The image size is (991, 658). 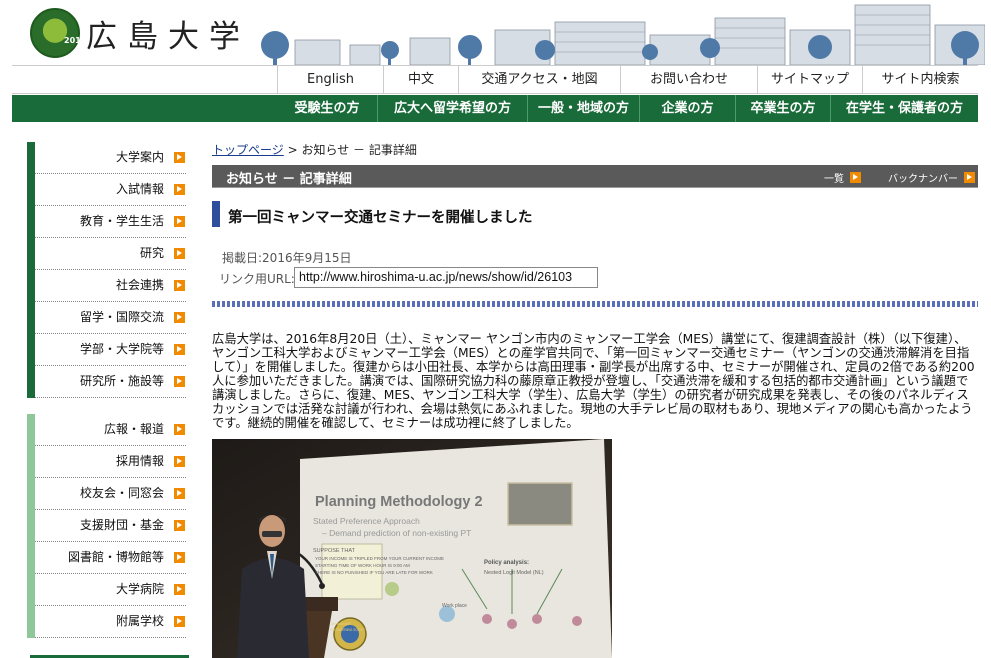 I want to click on back-number-label: バックナンバー, so click(x=923, y=179).